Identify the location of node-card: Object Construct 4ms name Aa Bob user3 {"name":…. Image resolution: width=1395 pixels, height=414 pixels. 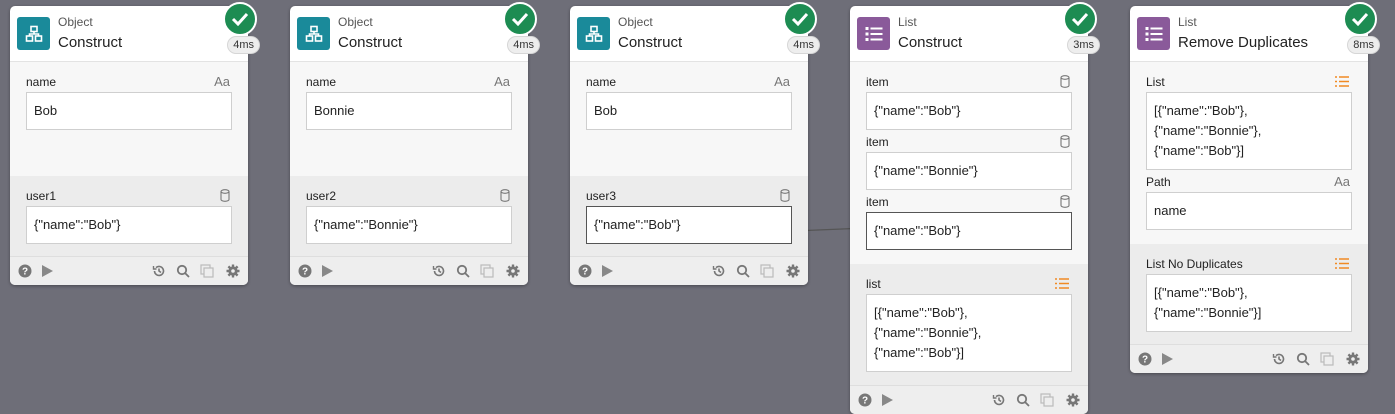
(695, 143).